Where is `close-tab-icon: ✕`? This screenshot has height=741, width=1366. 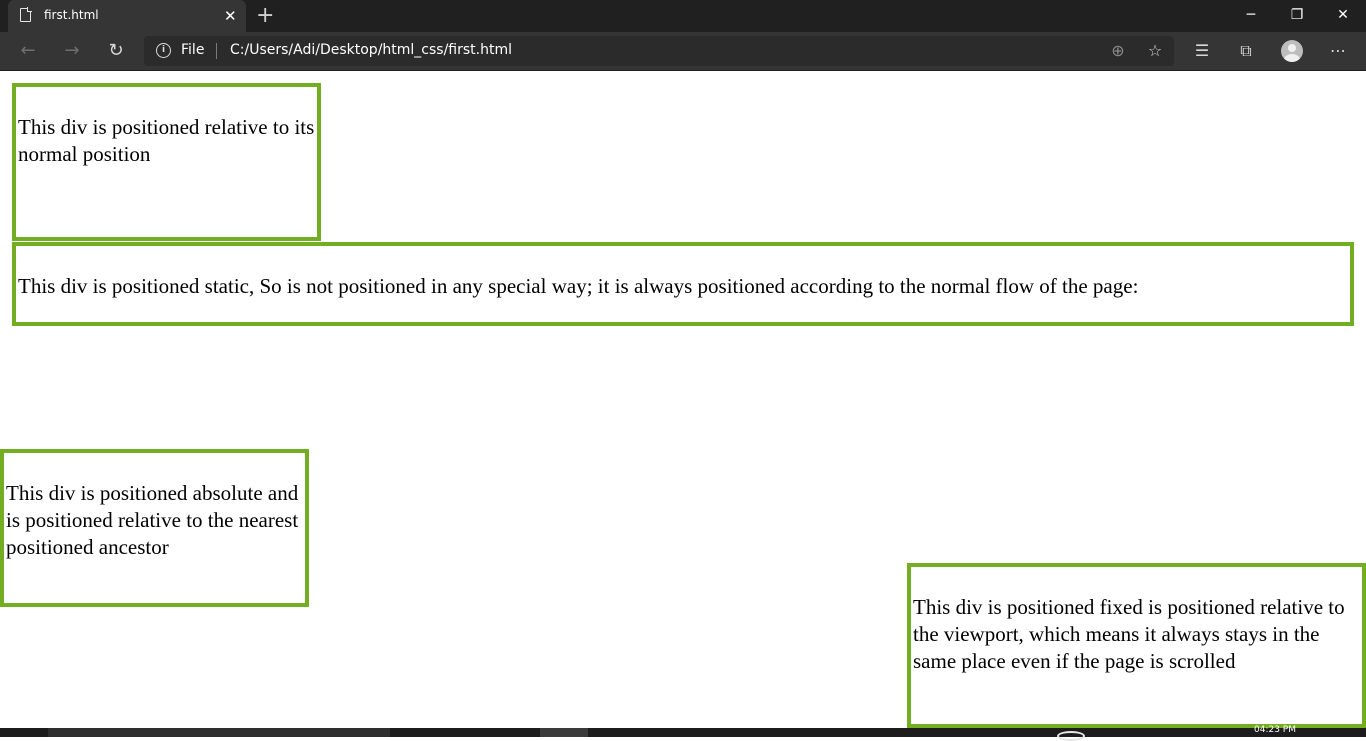 close-tab-icon: ✕ is located at coordinates (230, 16).